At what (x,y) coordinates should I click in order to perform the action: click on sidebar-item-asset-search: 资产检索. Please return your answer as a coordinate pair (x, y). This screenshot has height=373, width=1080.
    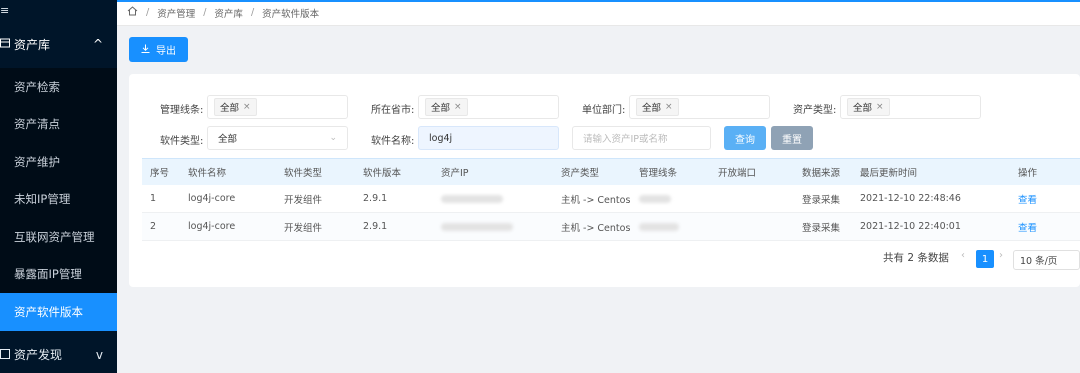
    Looking at the image, I should click on (58, 87).